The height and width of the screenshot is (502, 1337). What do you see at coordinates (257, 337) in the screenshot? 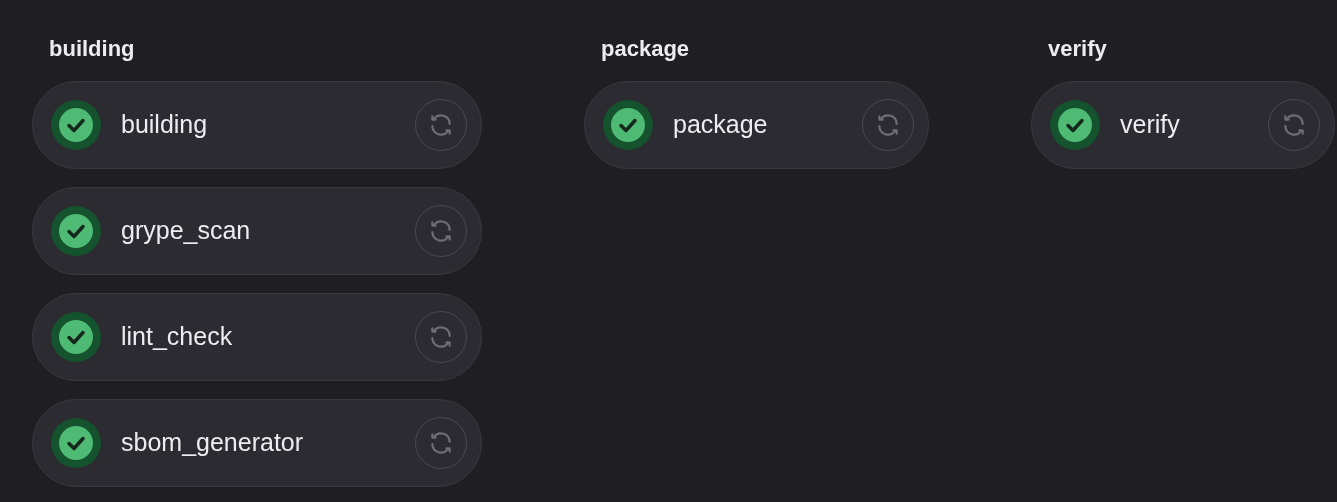
I see `job-pill: lint_check` at bounding box center [257, 337].